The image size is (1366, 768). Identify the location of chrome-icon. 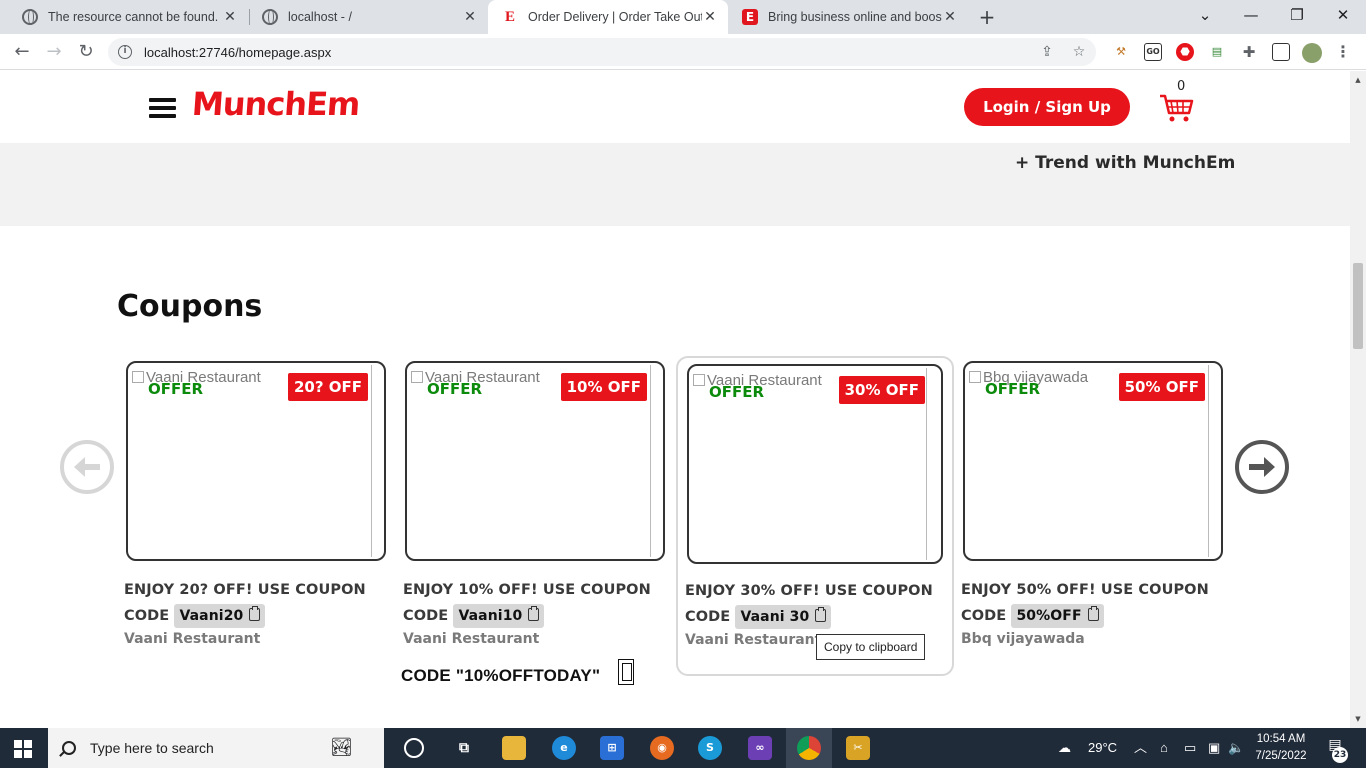
(809, 748).